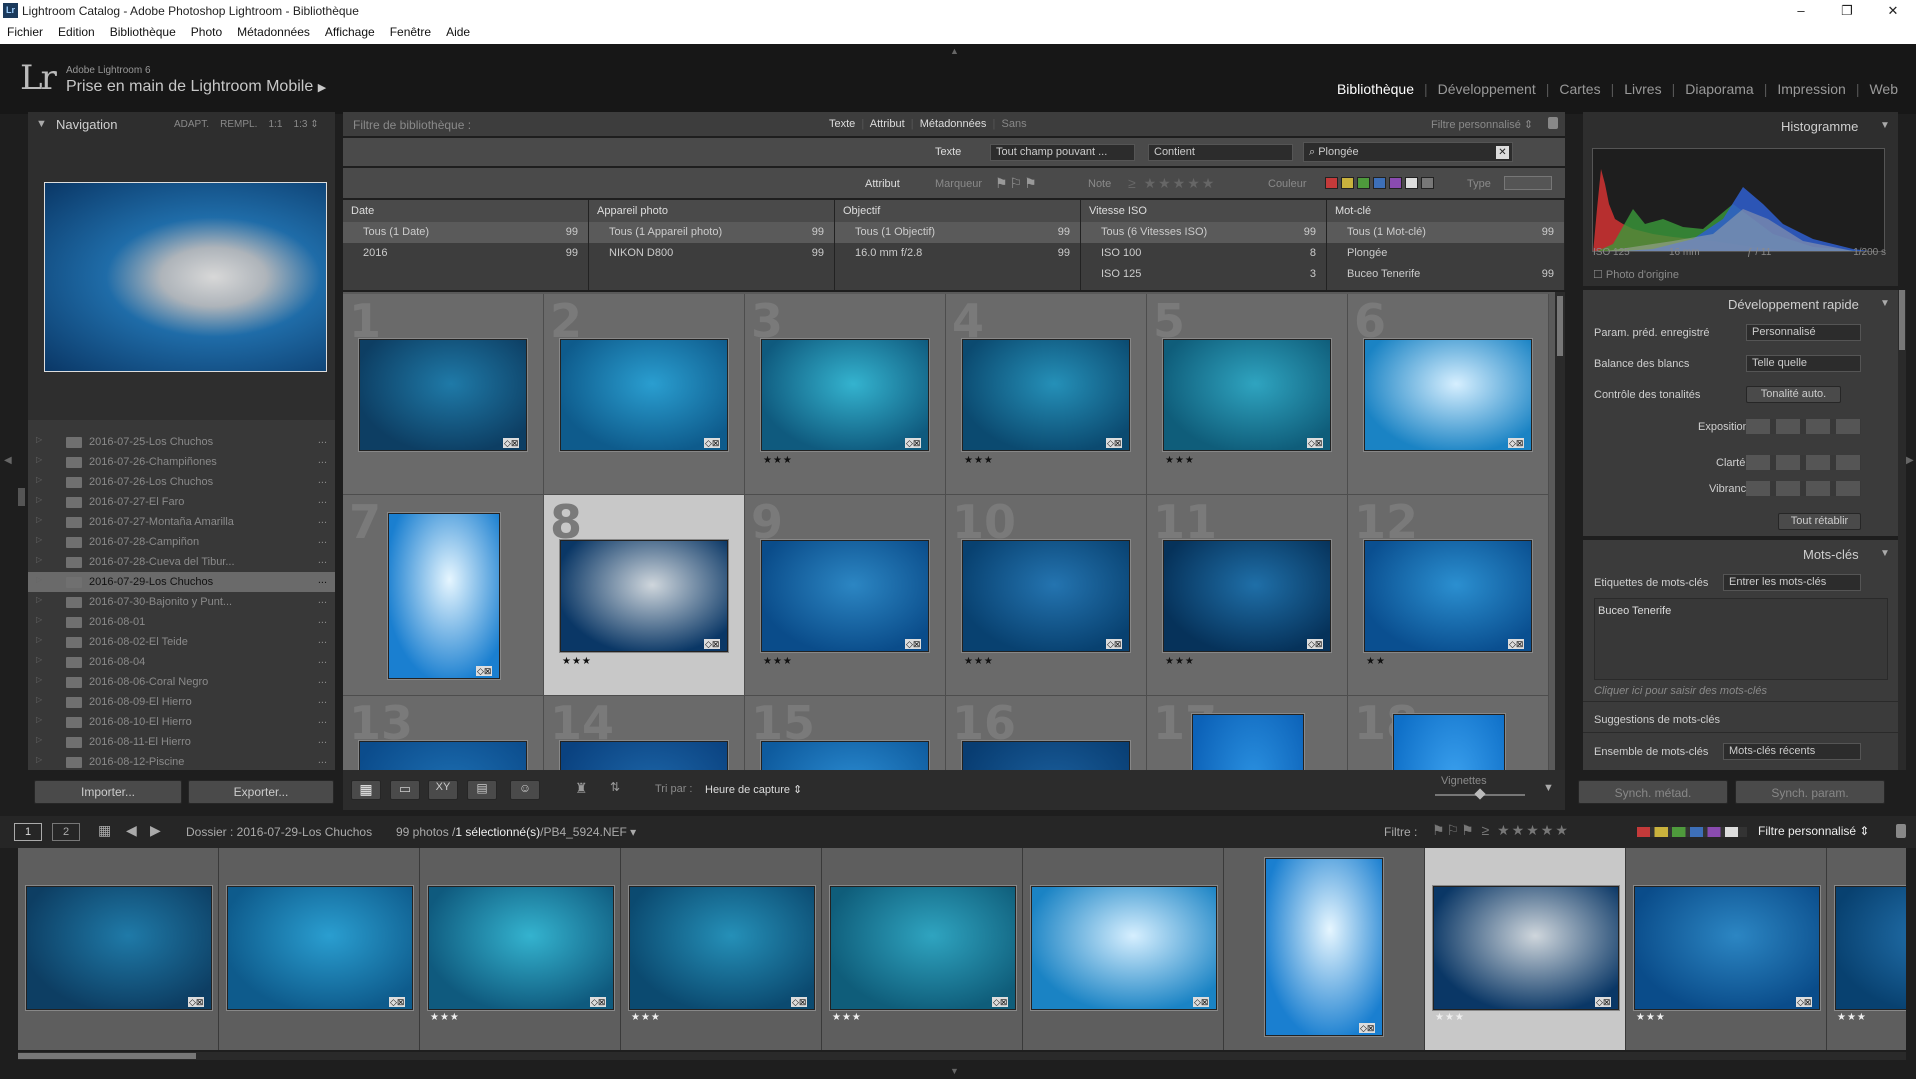 The image size is (1916, 1079). I want to click on keyword-placeholder: Cliquer ici pour saisir des mots-clés, so click(1680, 691).